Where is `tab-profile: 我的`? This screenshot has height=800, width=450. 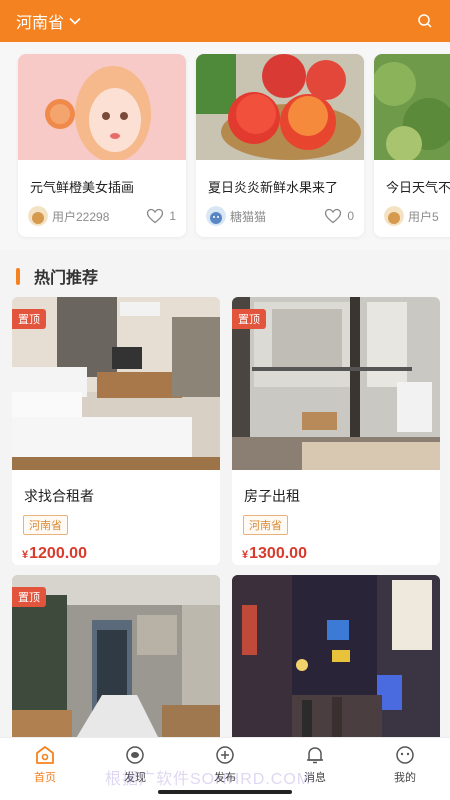
tab-profile: 我的 is located at coordinates (405, 769).